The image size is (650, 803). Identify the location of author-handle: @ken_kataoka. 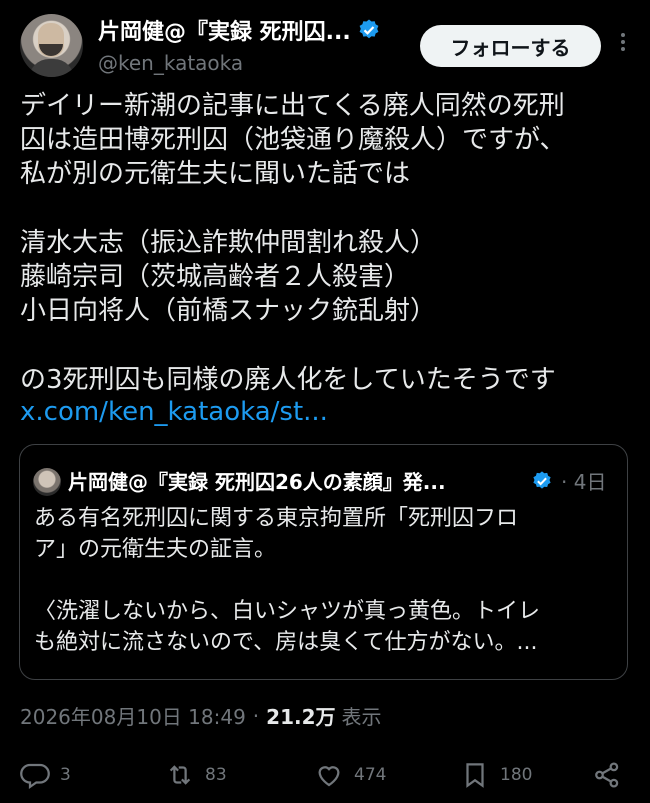
(170, 63).